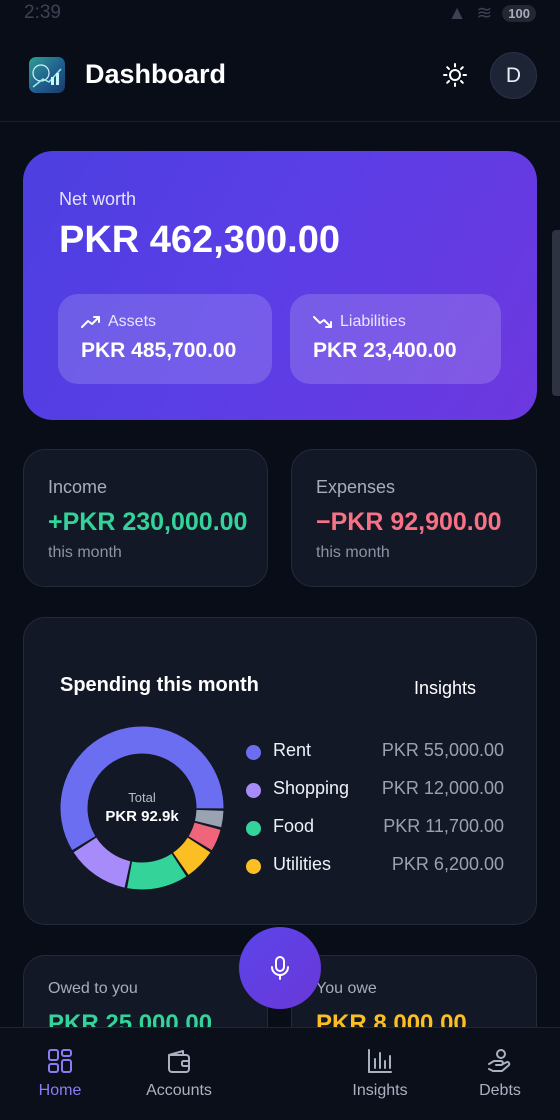 This screenshot has height=1120, width=560. I want to click on expenses-period: this month, so click(353, 552).